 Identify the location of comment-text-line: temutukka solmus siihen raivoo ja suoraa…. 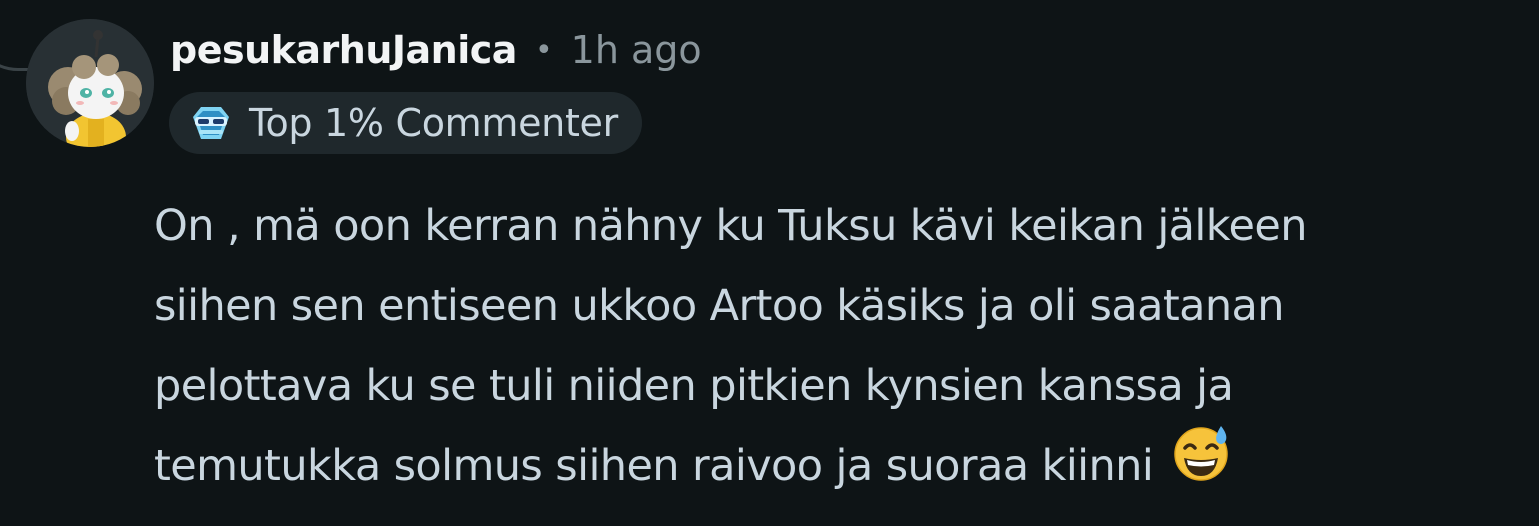
(654, 466).